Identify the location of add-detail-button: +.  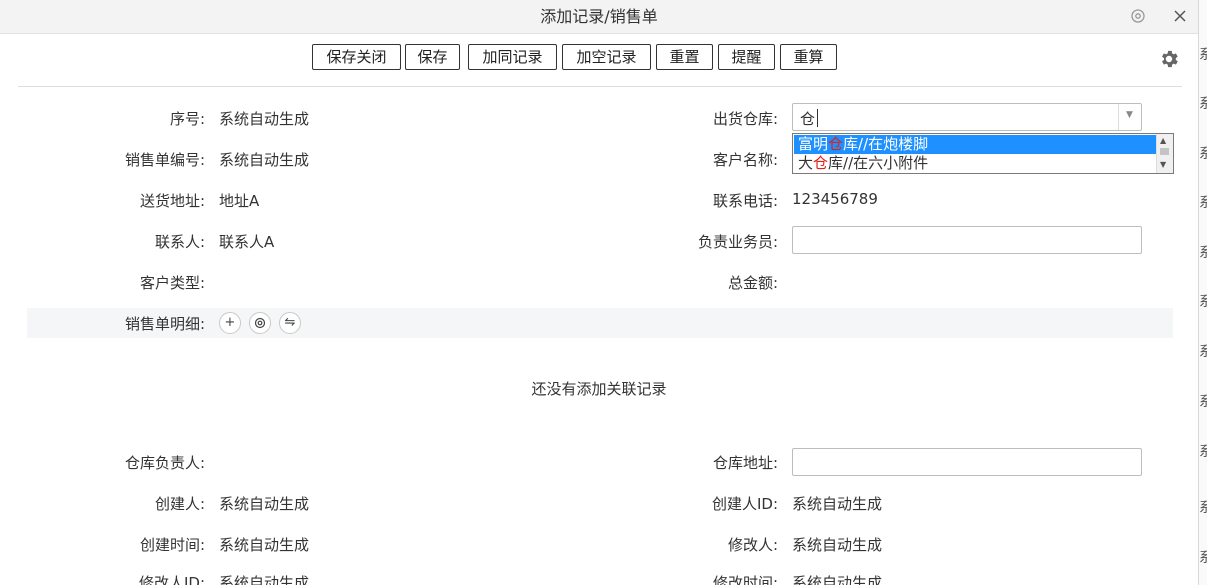
(230, 323).